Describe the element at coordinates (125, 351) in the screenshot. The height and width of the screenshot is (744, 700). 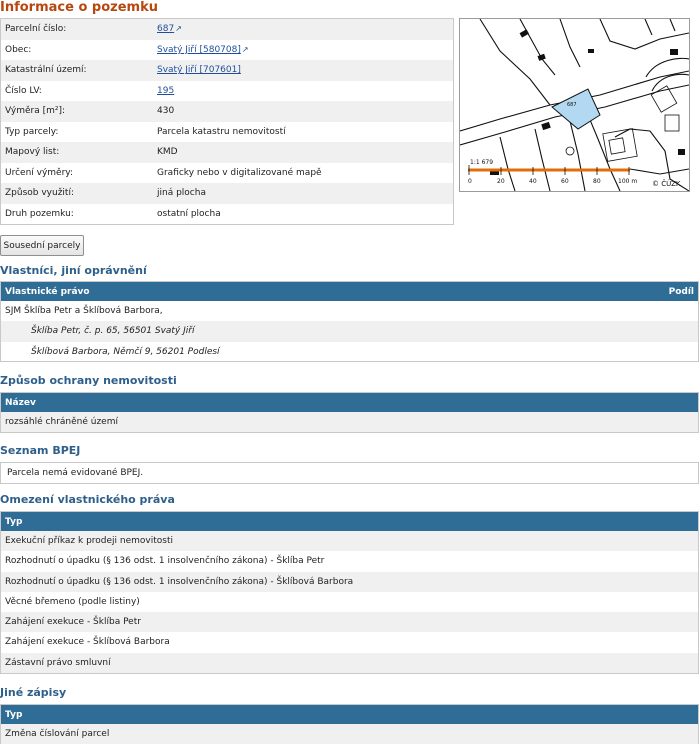
I see `table-row: Šklíbová Barbora, Němčí 9, 56201 Podlesí` at that location.